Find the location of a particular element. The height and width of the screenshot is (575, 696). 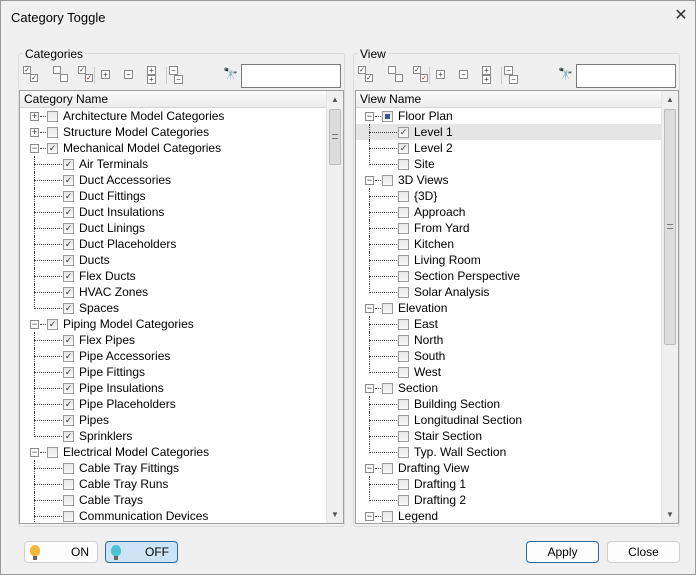

tree-child-item: ✓ Pipe Placeholders is located at coordinates (181, 404).